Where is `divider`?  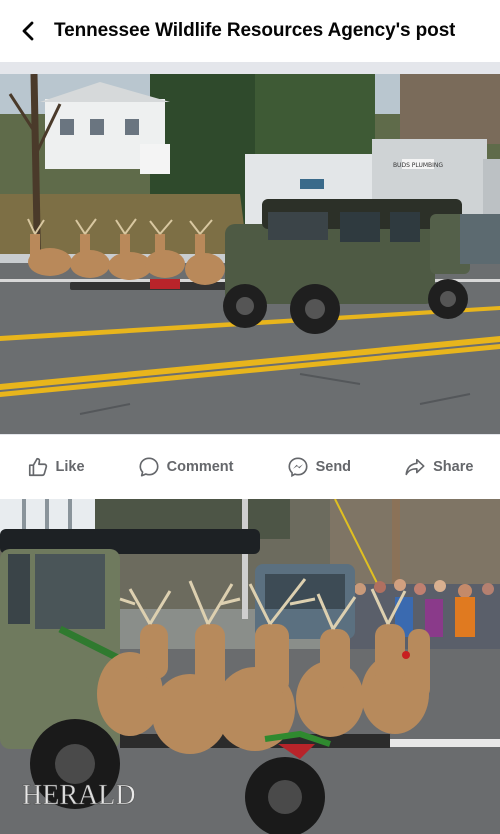
divider is located at coordinates (250, 68).